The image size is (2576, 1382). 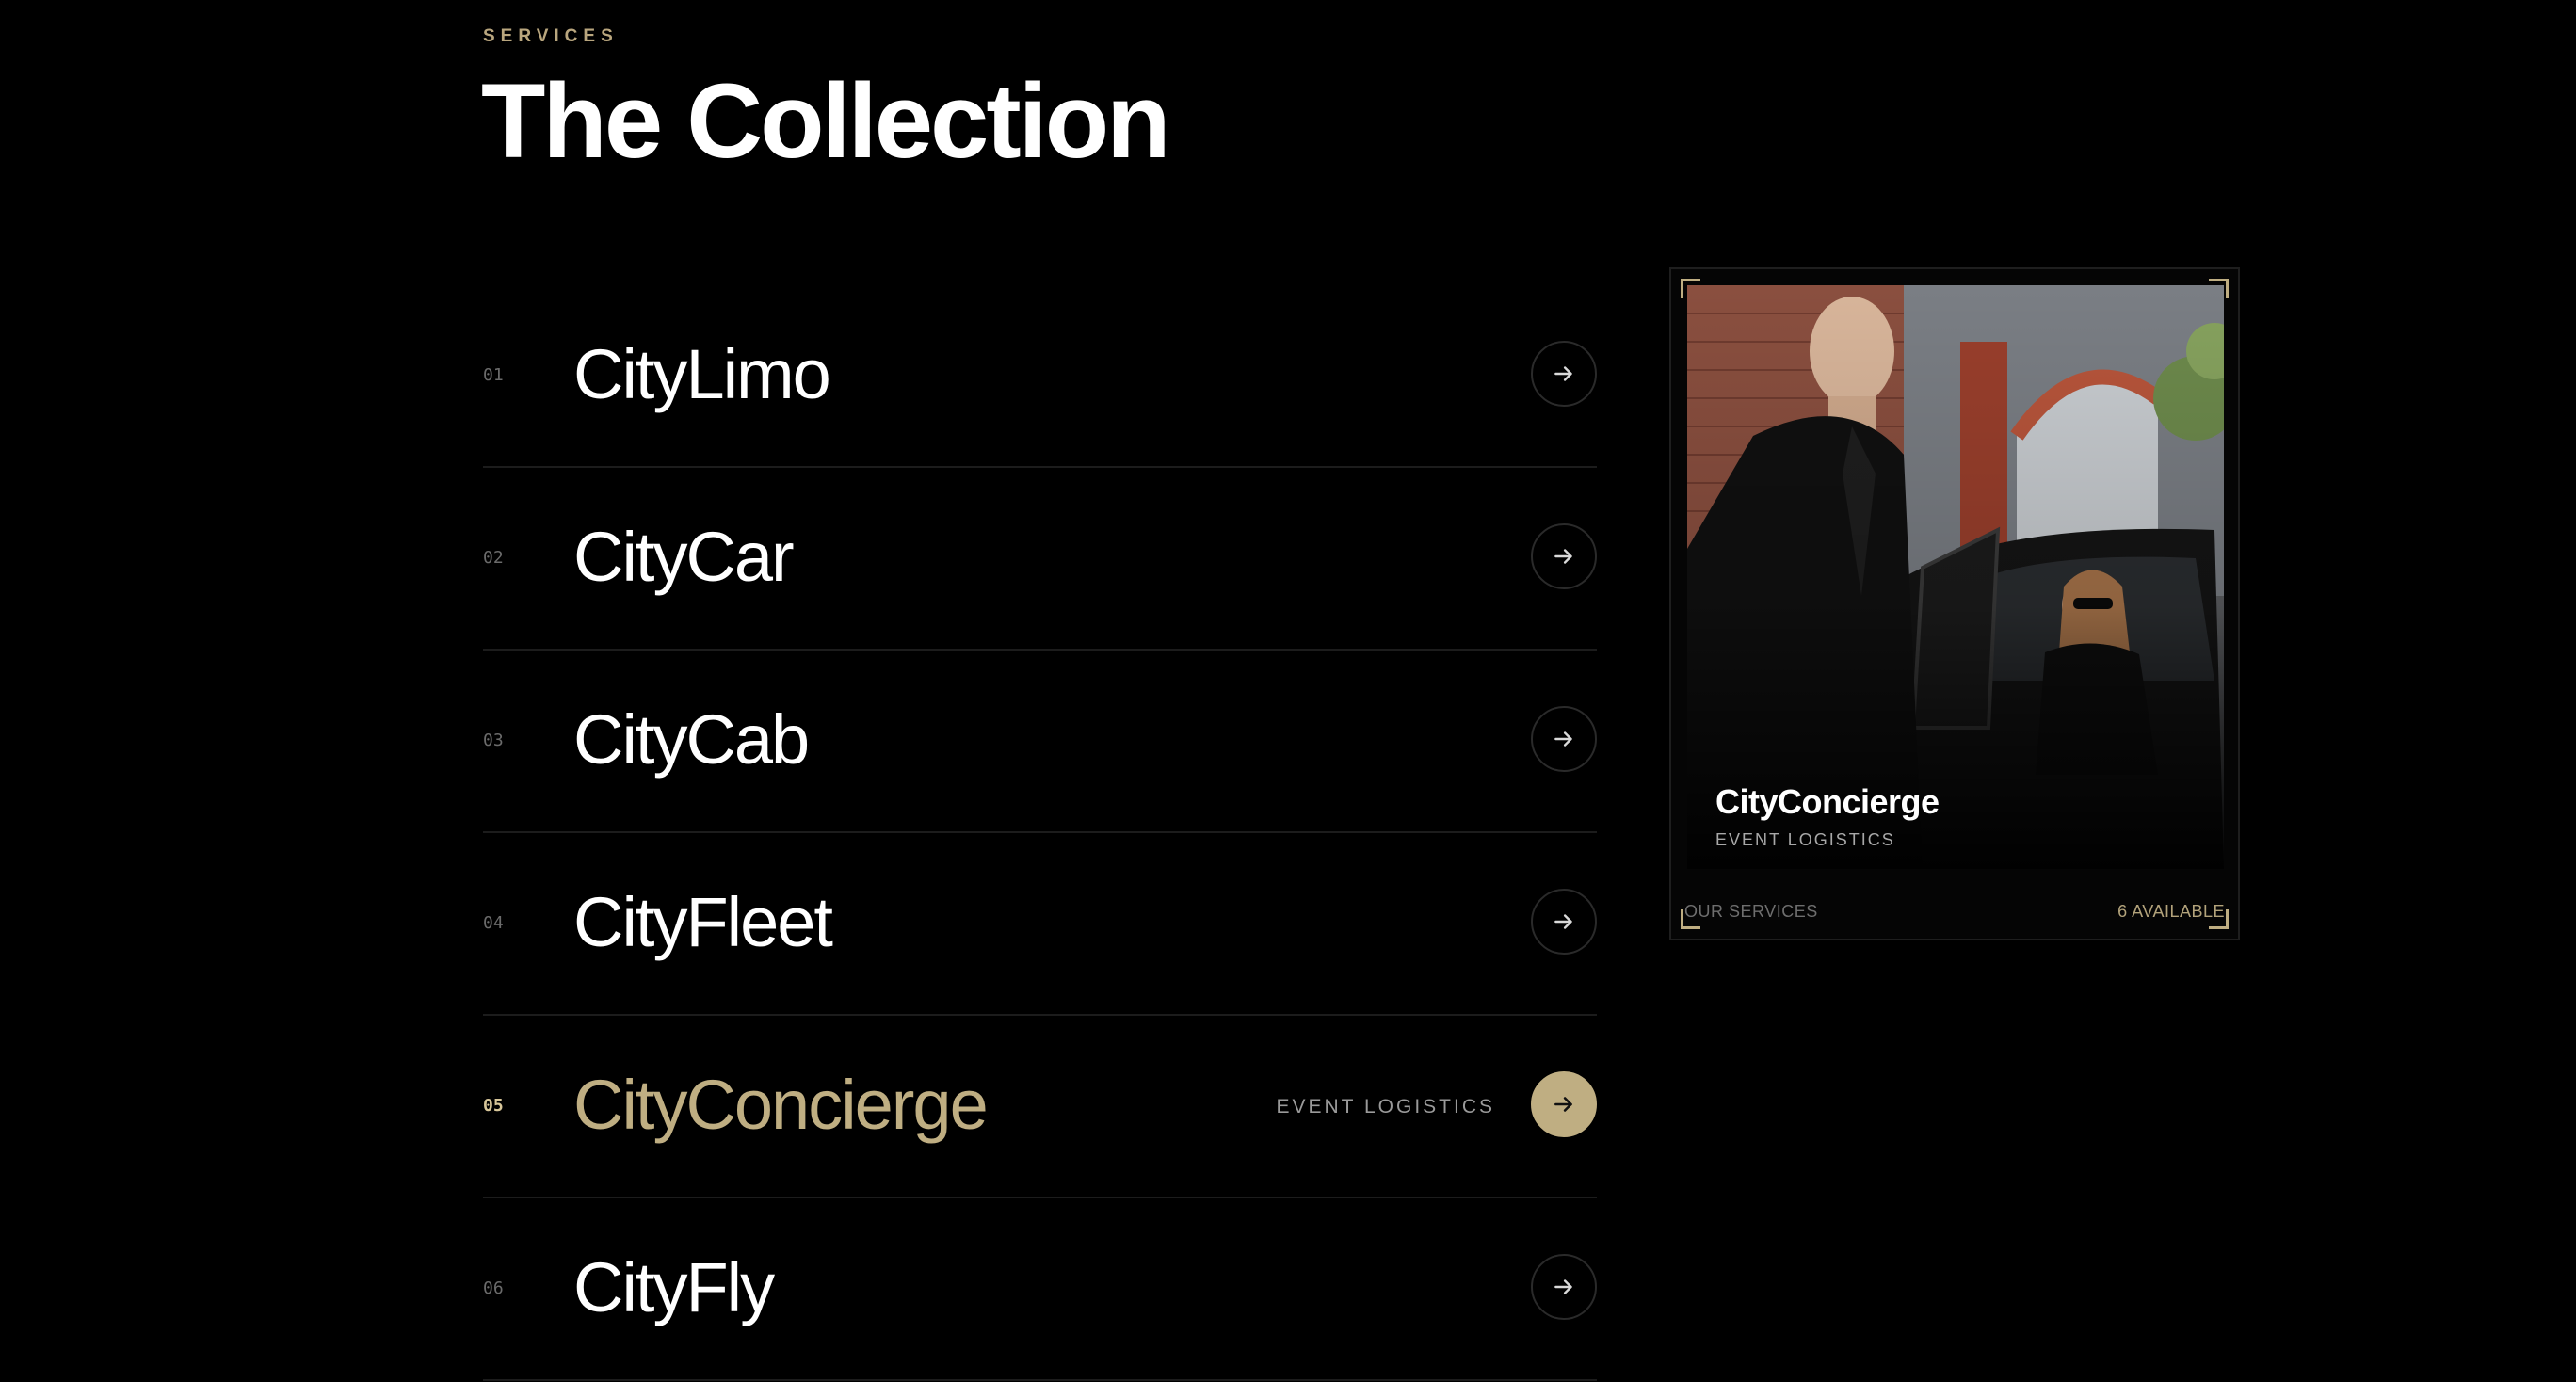 What do you see at coordinates (551, 36) in the screenshot?
I see `section-eyebrow: SERVICES` at bounding box center [551, 36].